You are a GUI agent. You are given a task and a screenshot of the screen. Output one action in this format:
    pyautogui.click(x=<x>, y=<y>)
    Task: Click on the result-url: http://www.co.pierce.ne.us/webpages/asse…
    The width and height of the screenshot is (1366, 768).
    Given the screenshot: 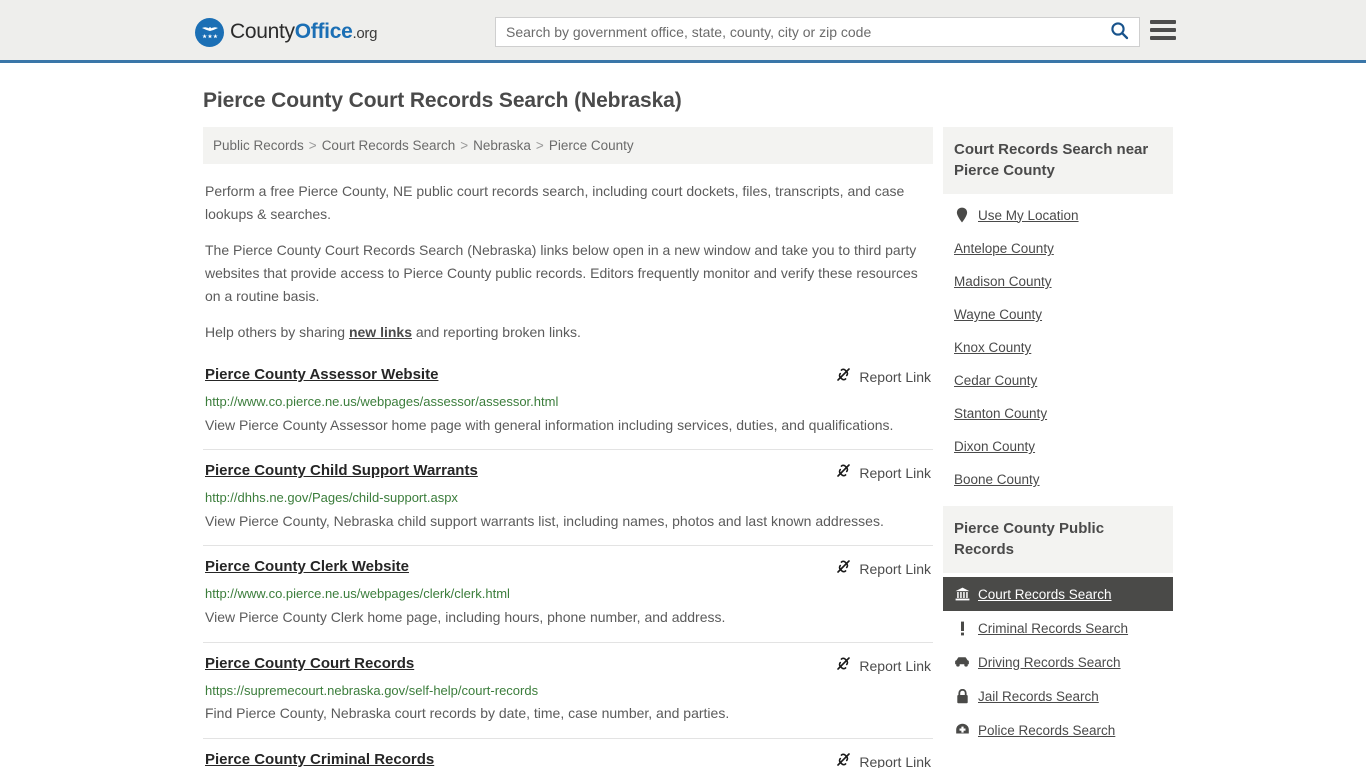 What is the action you would take?
    pyautogui.click(x=568, y=402)
    